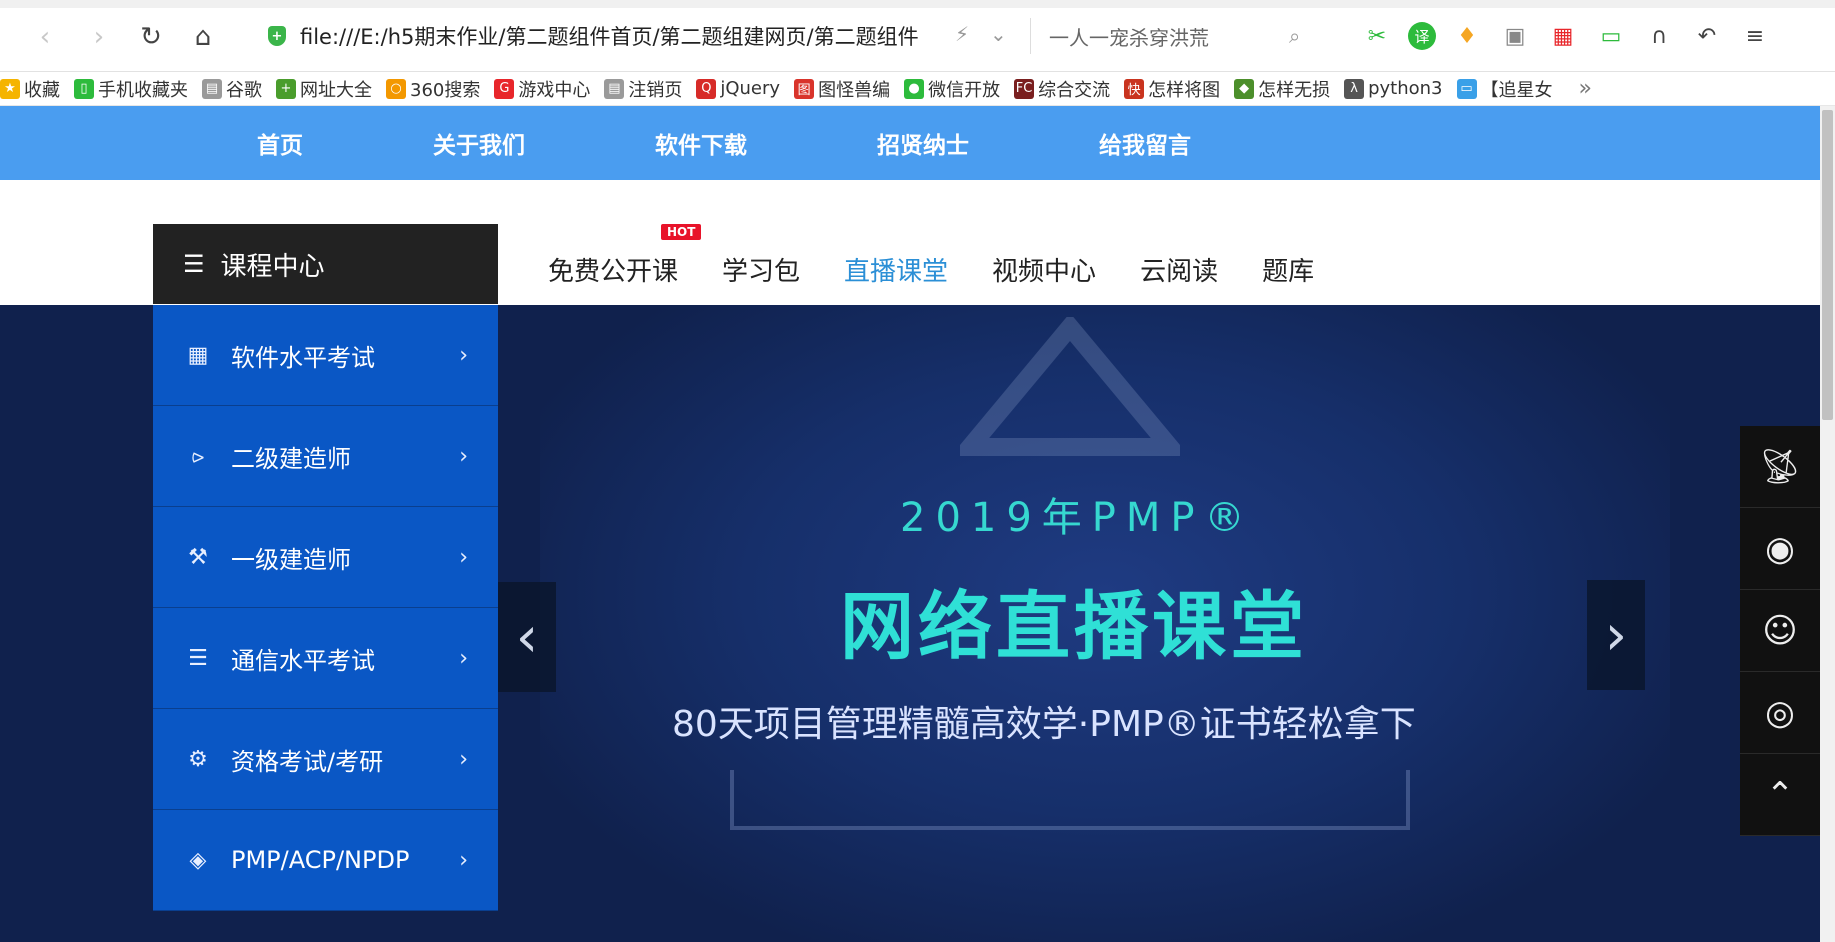 This screenshot has width=1835, height=942. Describe the element at coordinates (463, 456) in the screenshot. I see `chevron-right-icon: ›` at that location.